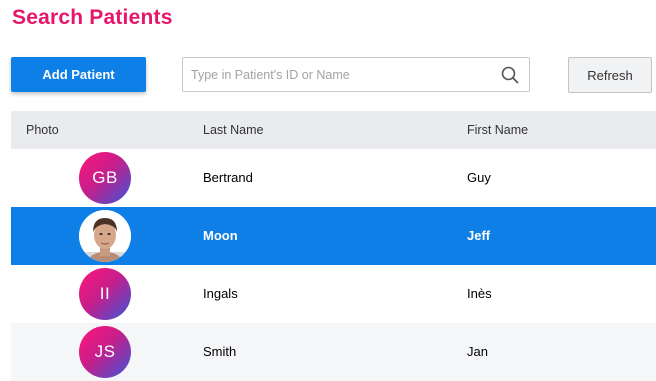 This screenshot has height=381, width=656. What do you see at coordinates (341, 74) in the screenshot?
I see `search-input` at bounding box center [341, 74].